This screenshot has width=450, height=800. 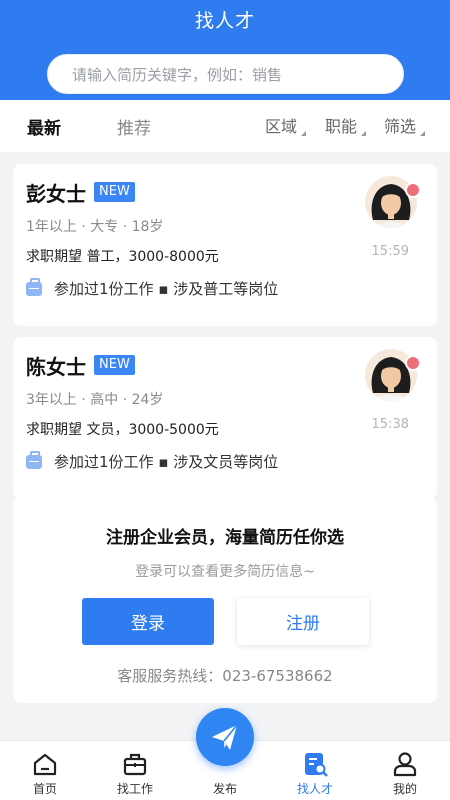 What do you see at coordinates (44, 126) in the screenshot?
I see `tab-latest: 最新` at bounding box center [44, 126].